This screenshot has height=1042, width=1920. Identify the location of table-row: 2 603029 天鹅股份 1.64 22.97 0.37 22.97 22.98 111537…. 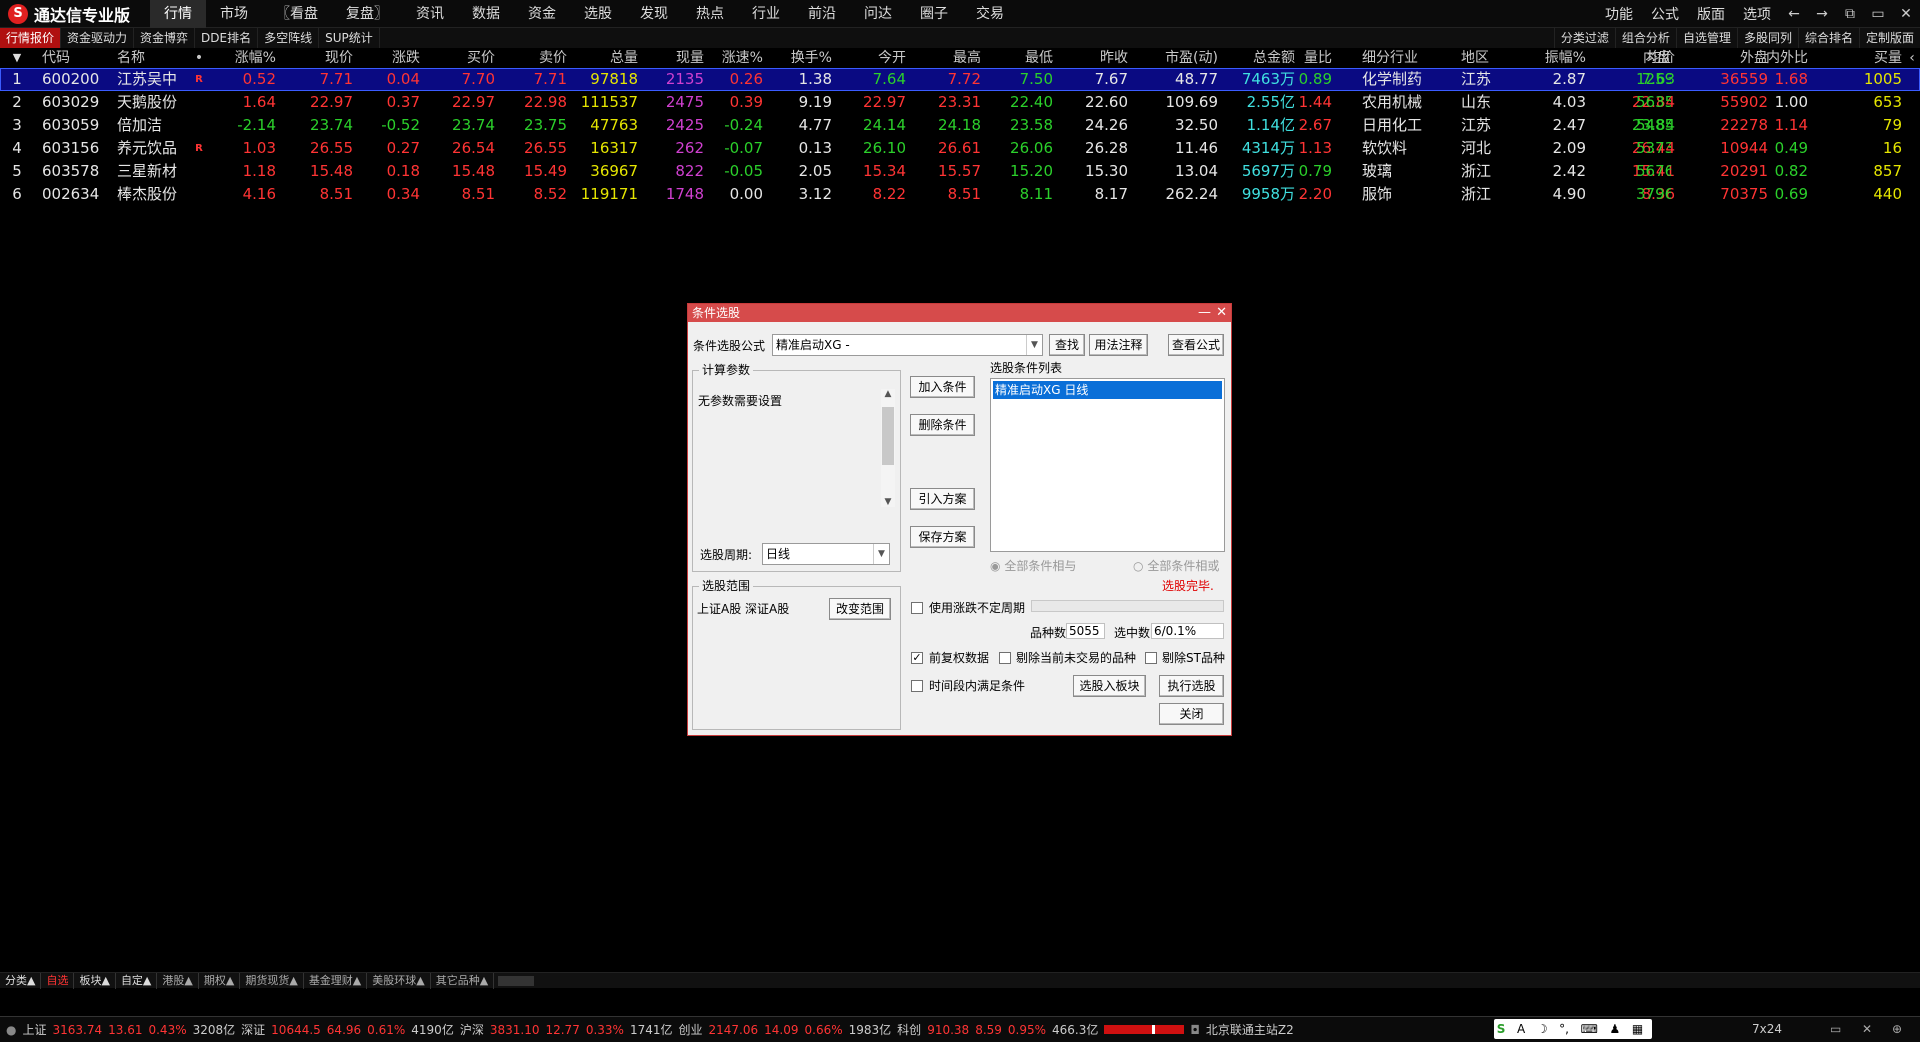
(960, 102).